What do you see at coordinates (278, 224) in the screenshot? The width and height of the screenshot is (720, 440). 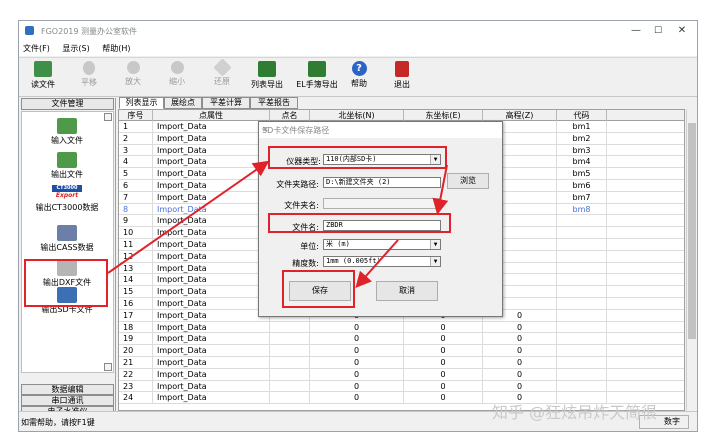 I see `annotation-arrows` at bounding box center [278, 224].